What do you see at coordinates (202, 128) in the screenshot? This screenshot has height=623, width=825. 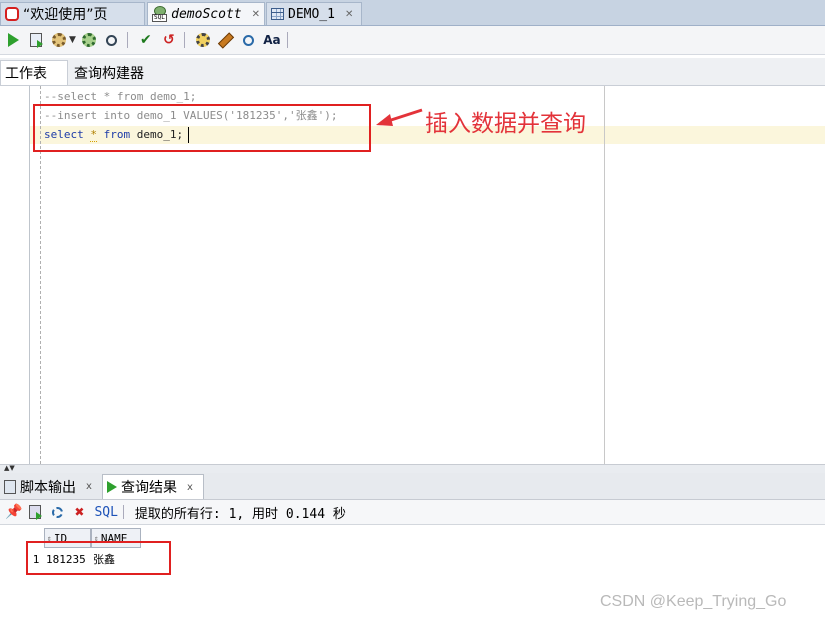 I see `highlight-box-sql` at bounding box center [202, 128].